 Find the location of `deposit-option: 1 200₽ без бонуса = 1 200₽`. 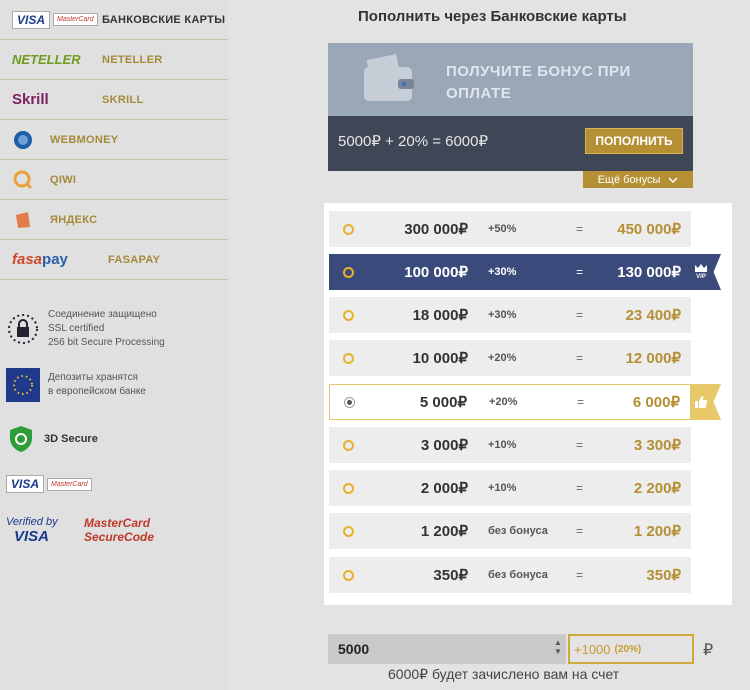

deposit-option: 1 200₽ без бонуса = 1 200₽ is located at coordinates (510, 531).